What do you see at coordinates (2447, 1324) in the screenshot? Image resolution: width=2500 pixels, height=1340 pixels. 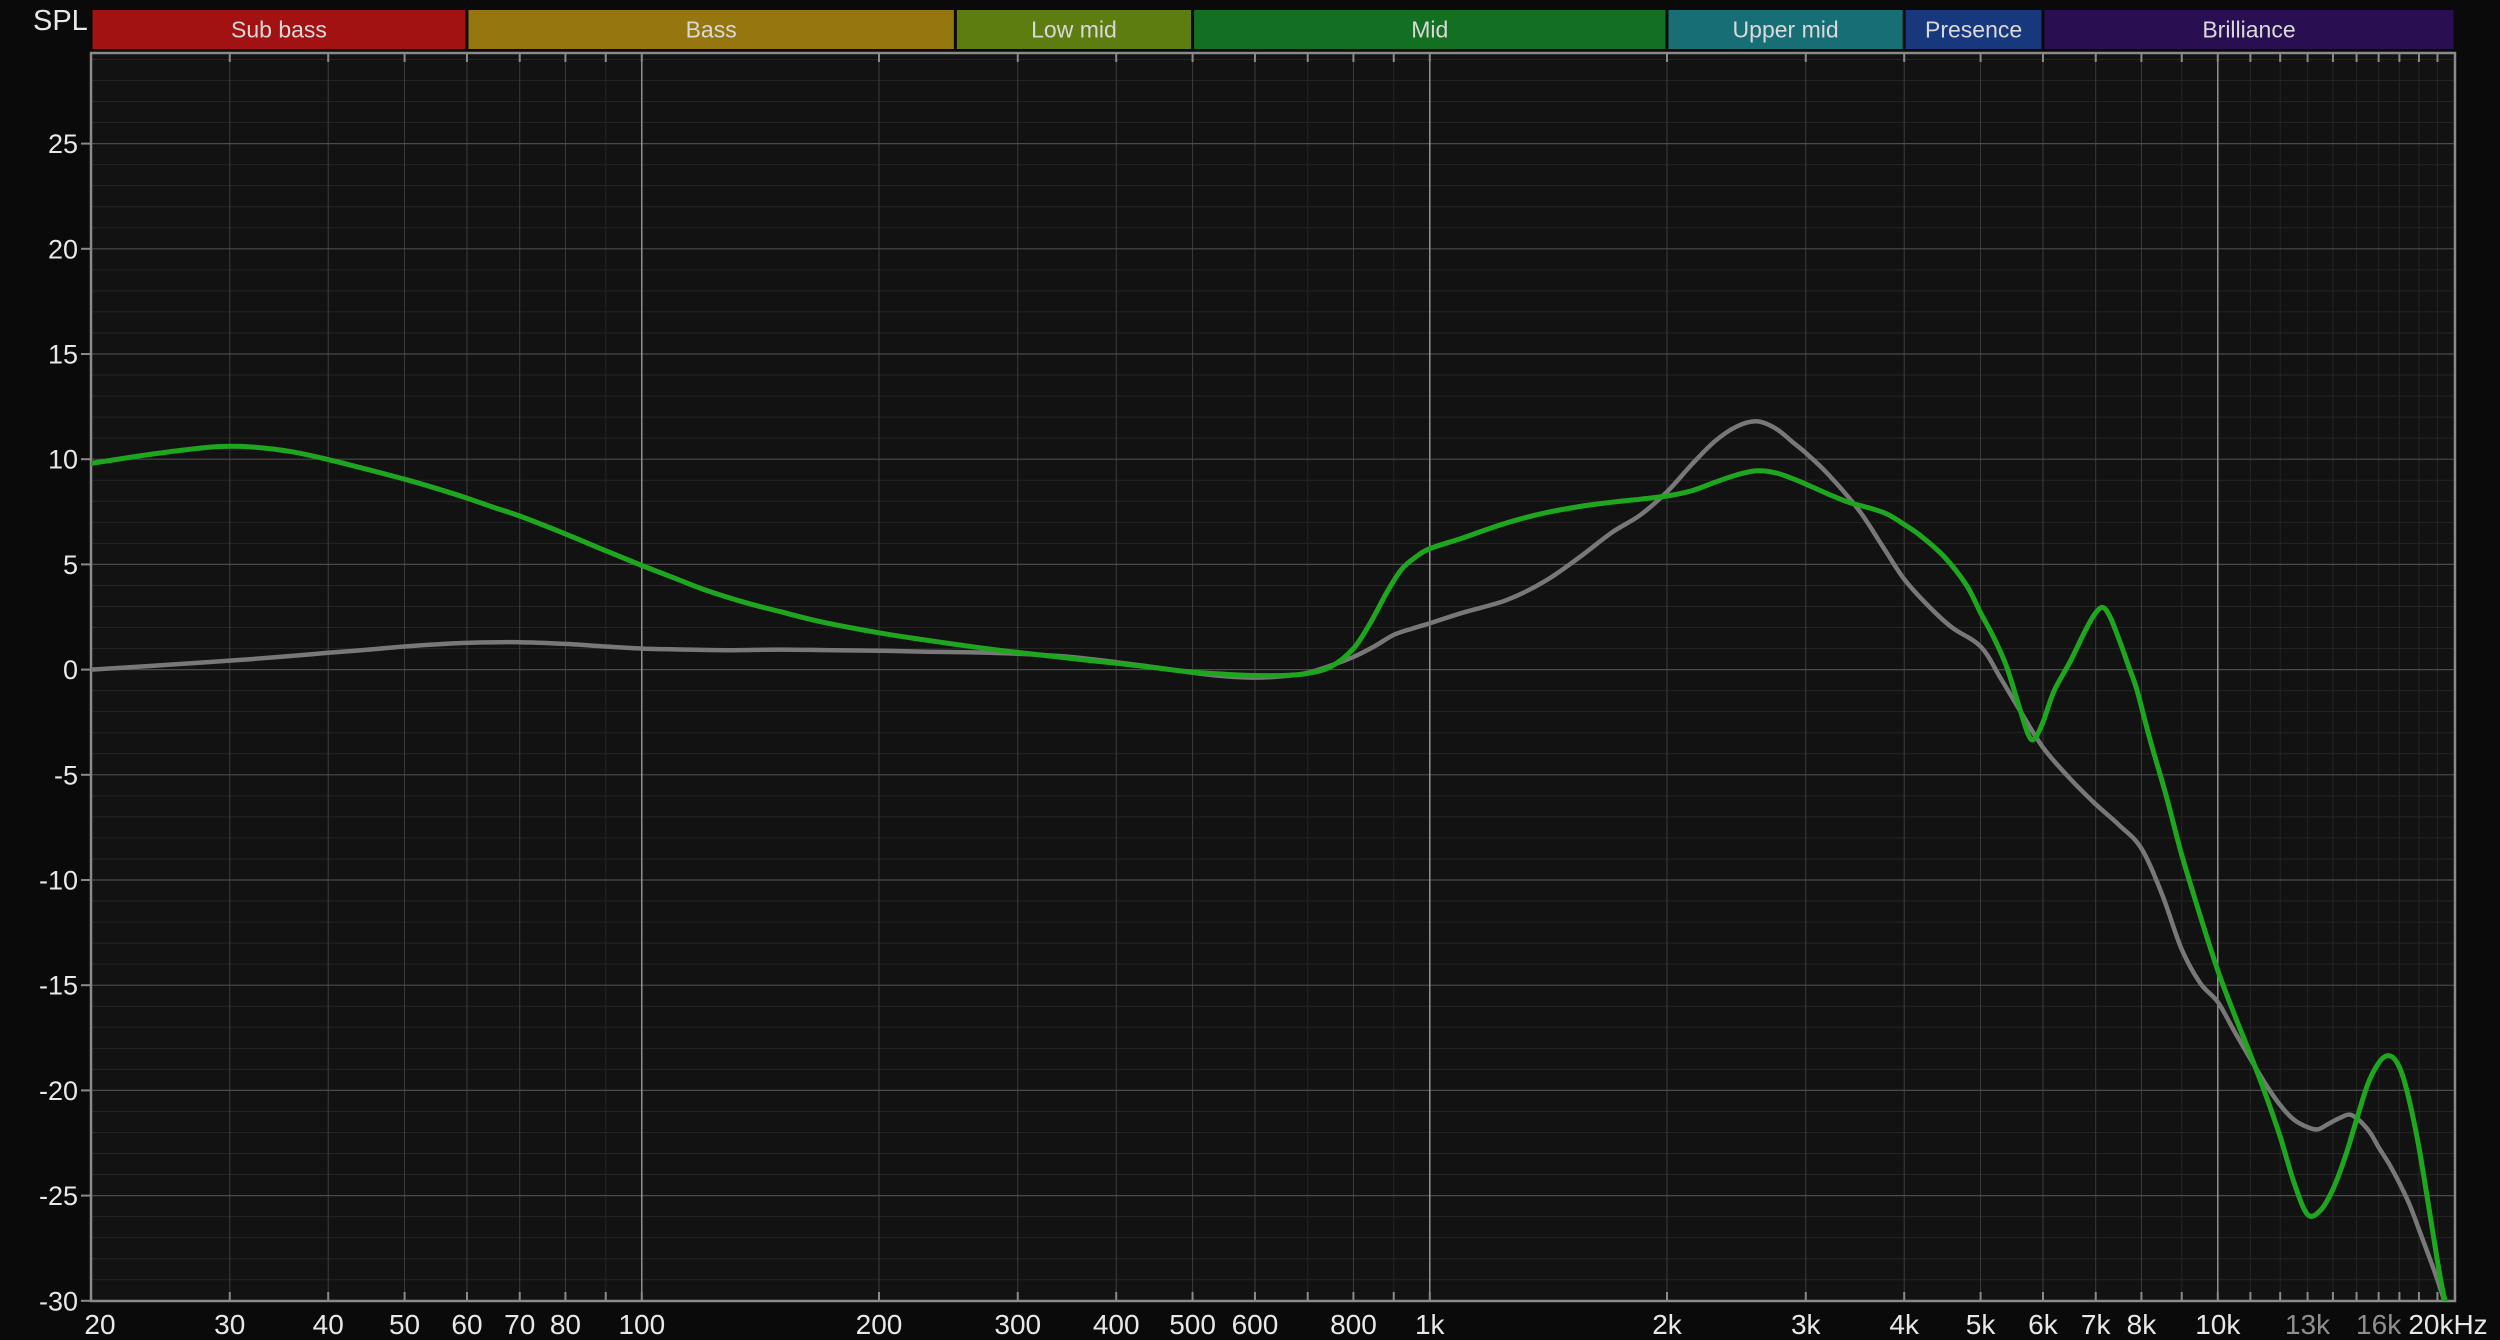 I see `x-tick-label: 20kHz` at bounding box center [2447, 1324].